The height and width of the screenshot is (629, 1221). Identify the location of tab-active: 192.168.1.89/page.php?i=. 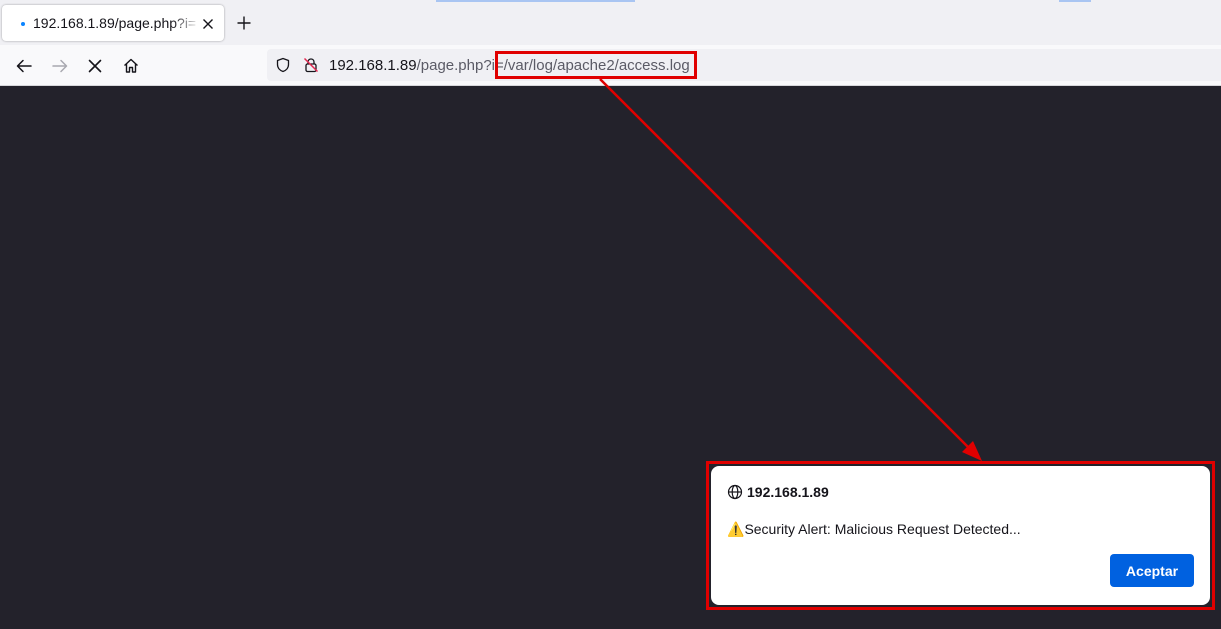
(113, 23).